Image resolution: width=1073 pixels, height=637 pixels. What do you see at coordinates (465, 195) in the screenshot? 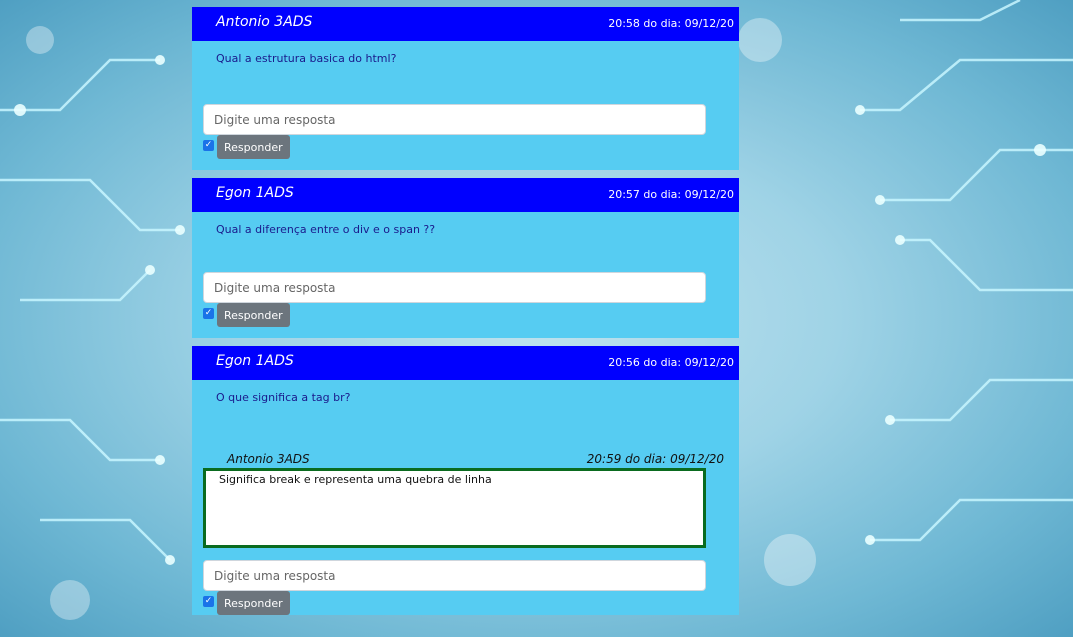
I see `question-header: Egon 1ADS 20:57 do dia: 09/12/20` at bounding box center [465, 195].